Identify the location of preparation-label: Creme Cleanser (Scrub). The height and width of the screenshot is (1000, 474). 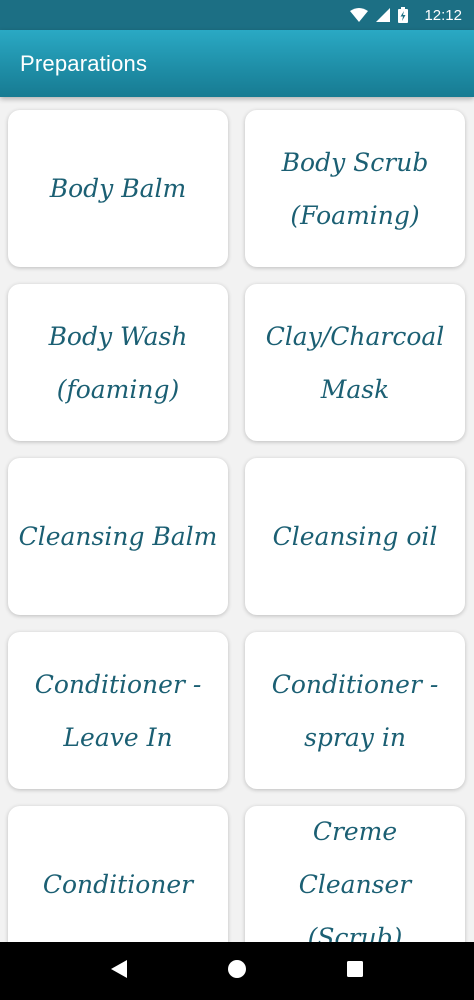
(355, 879).